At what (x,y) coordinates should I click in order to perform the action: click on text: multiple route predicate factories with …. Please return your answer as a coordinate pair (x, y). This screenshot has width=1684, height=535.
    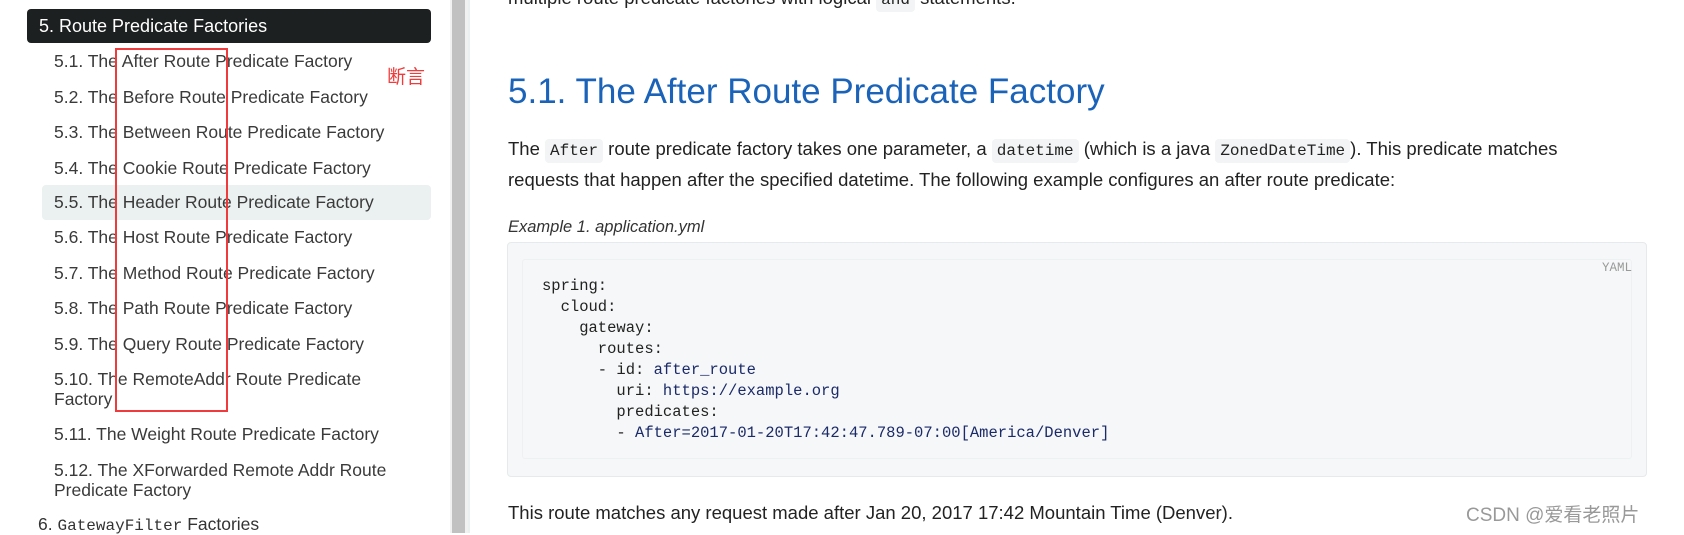
    Looking at the image, I should click on (692, 4).